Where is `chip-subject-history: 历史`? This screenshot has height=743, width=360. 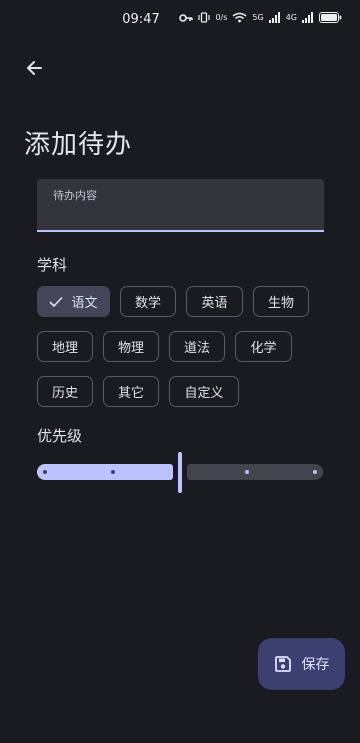
chip-subject-history: 历史 is located at coordinates (65, 391).